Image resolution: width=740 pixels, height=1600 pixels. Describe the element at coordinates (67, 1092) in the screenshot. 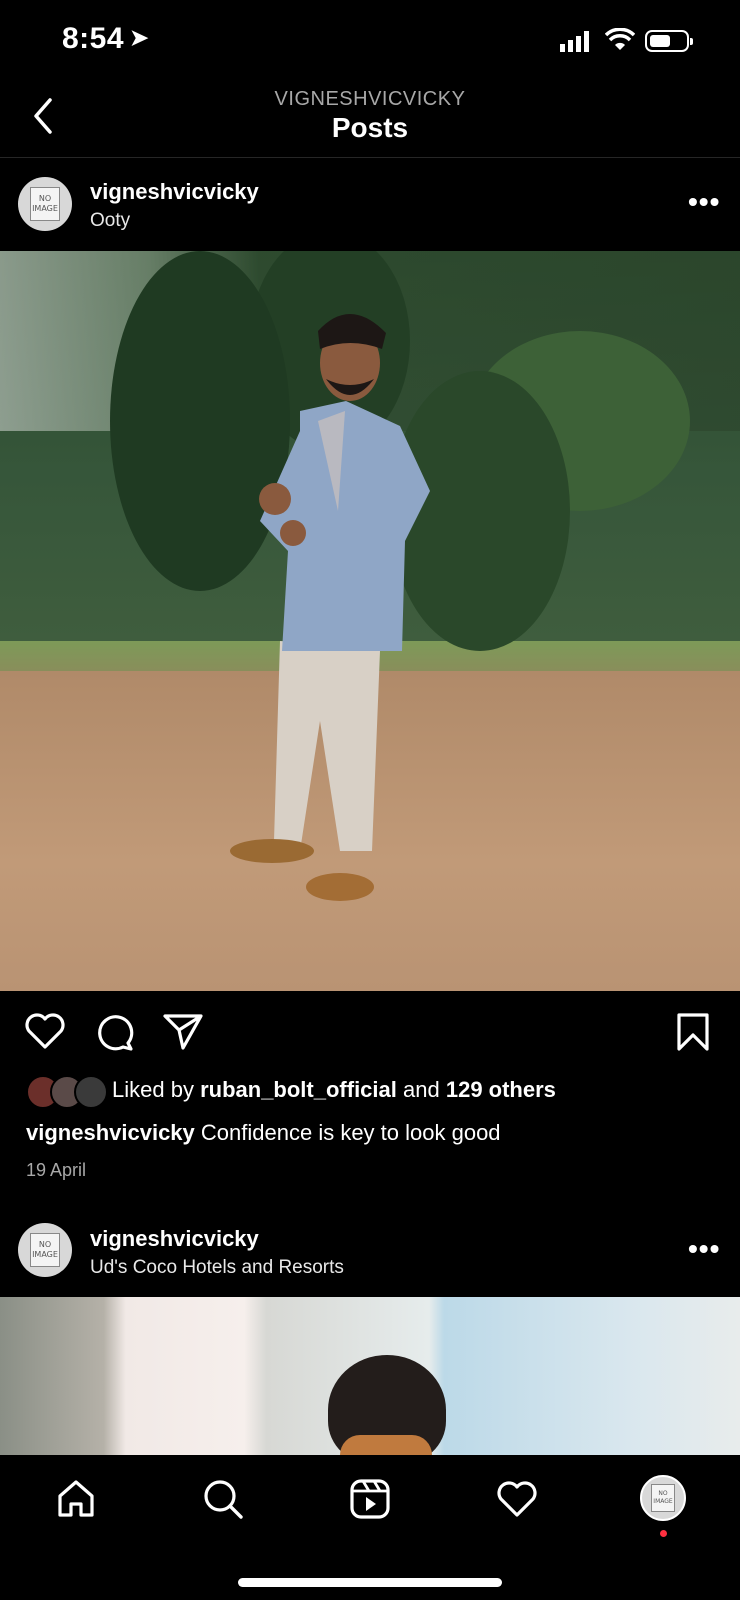

I see `liked-by-avatars` at that location.